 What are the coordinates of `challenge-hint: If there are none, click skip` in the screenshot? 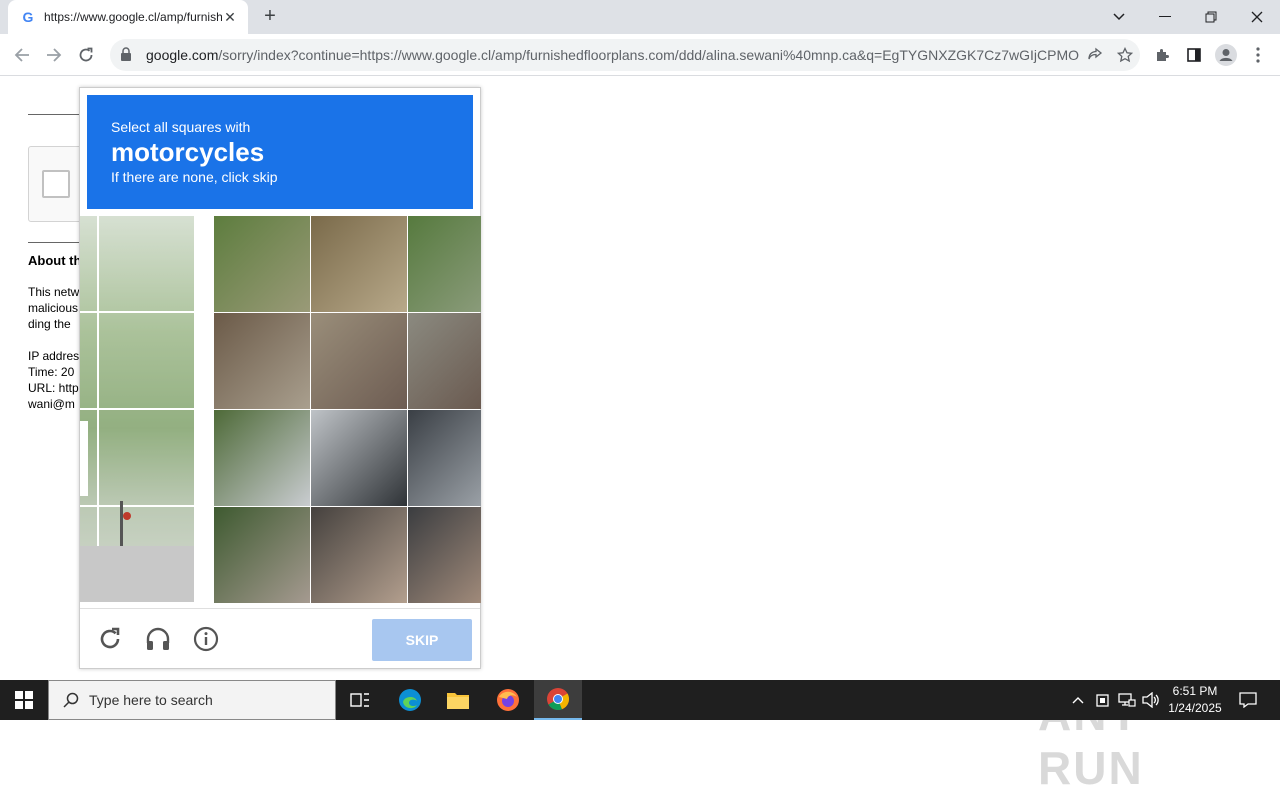 It's located at (194, 177).